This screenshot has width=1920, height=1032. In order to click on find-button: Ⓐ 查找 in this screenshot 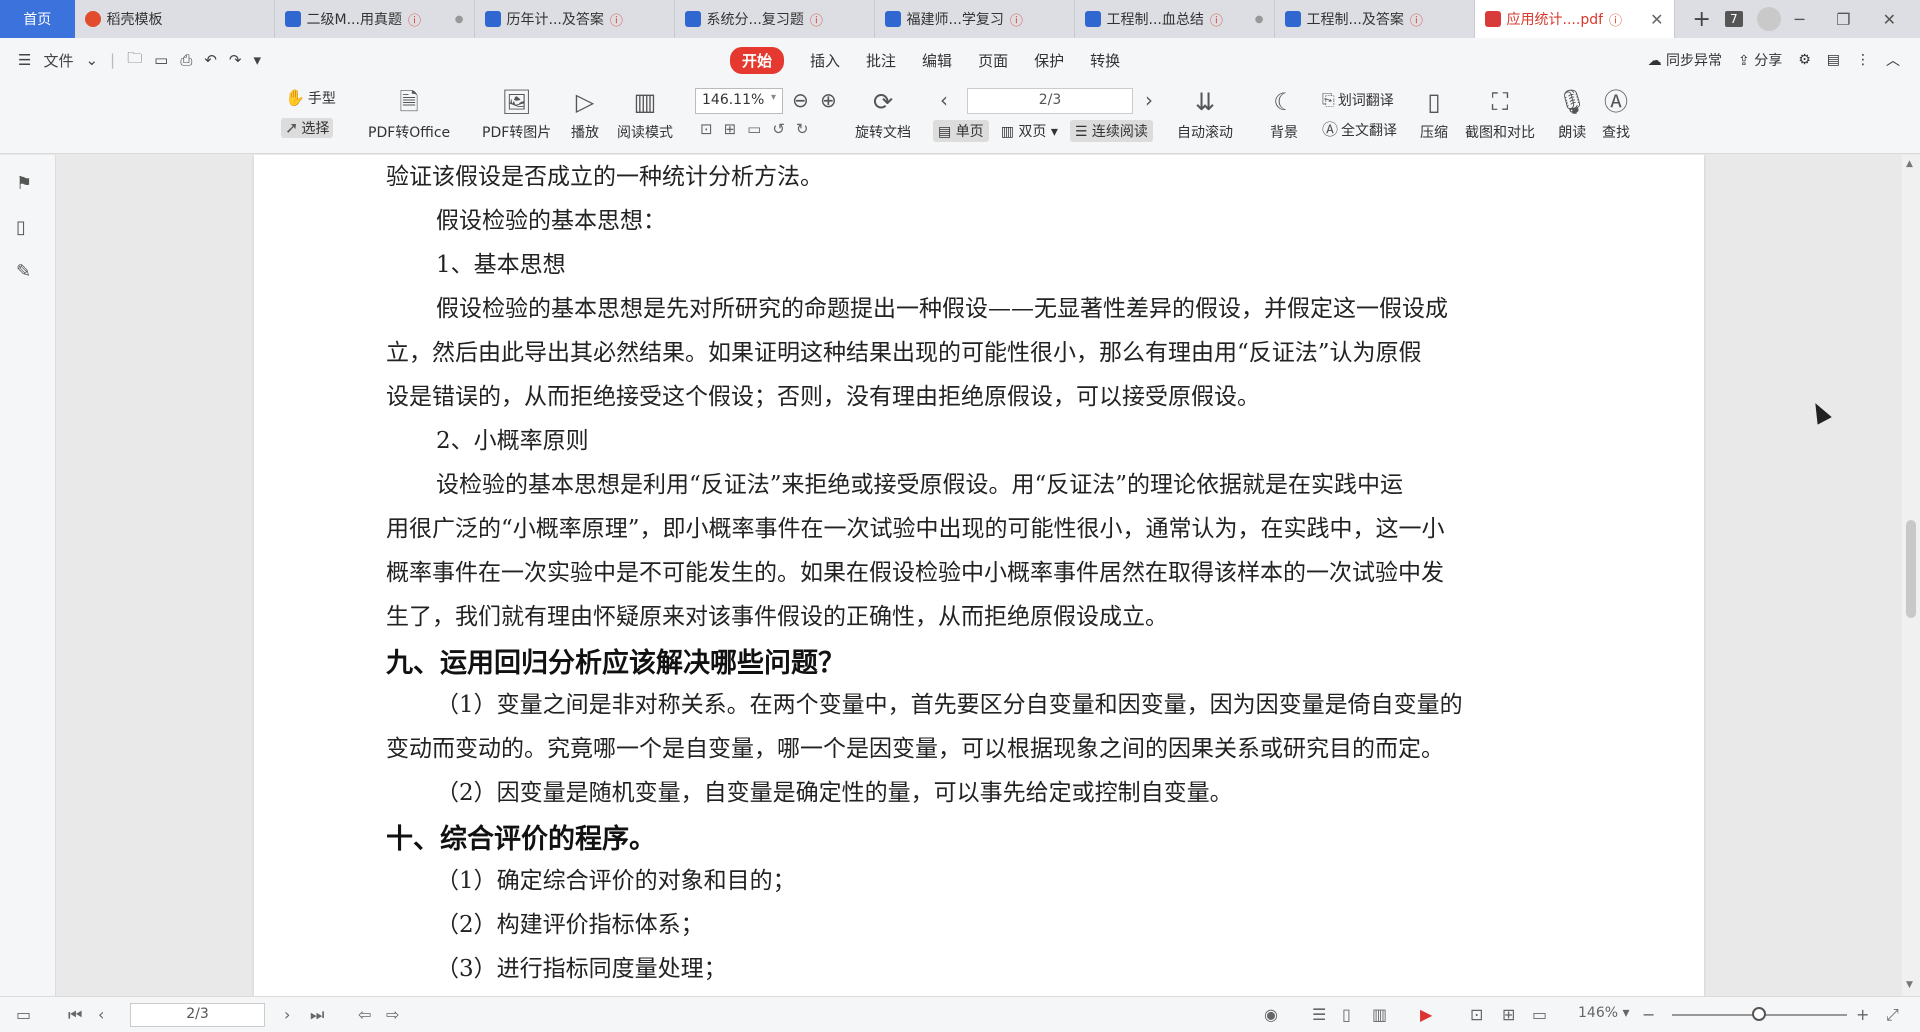, I will do `click(1616, 114)`.